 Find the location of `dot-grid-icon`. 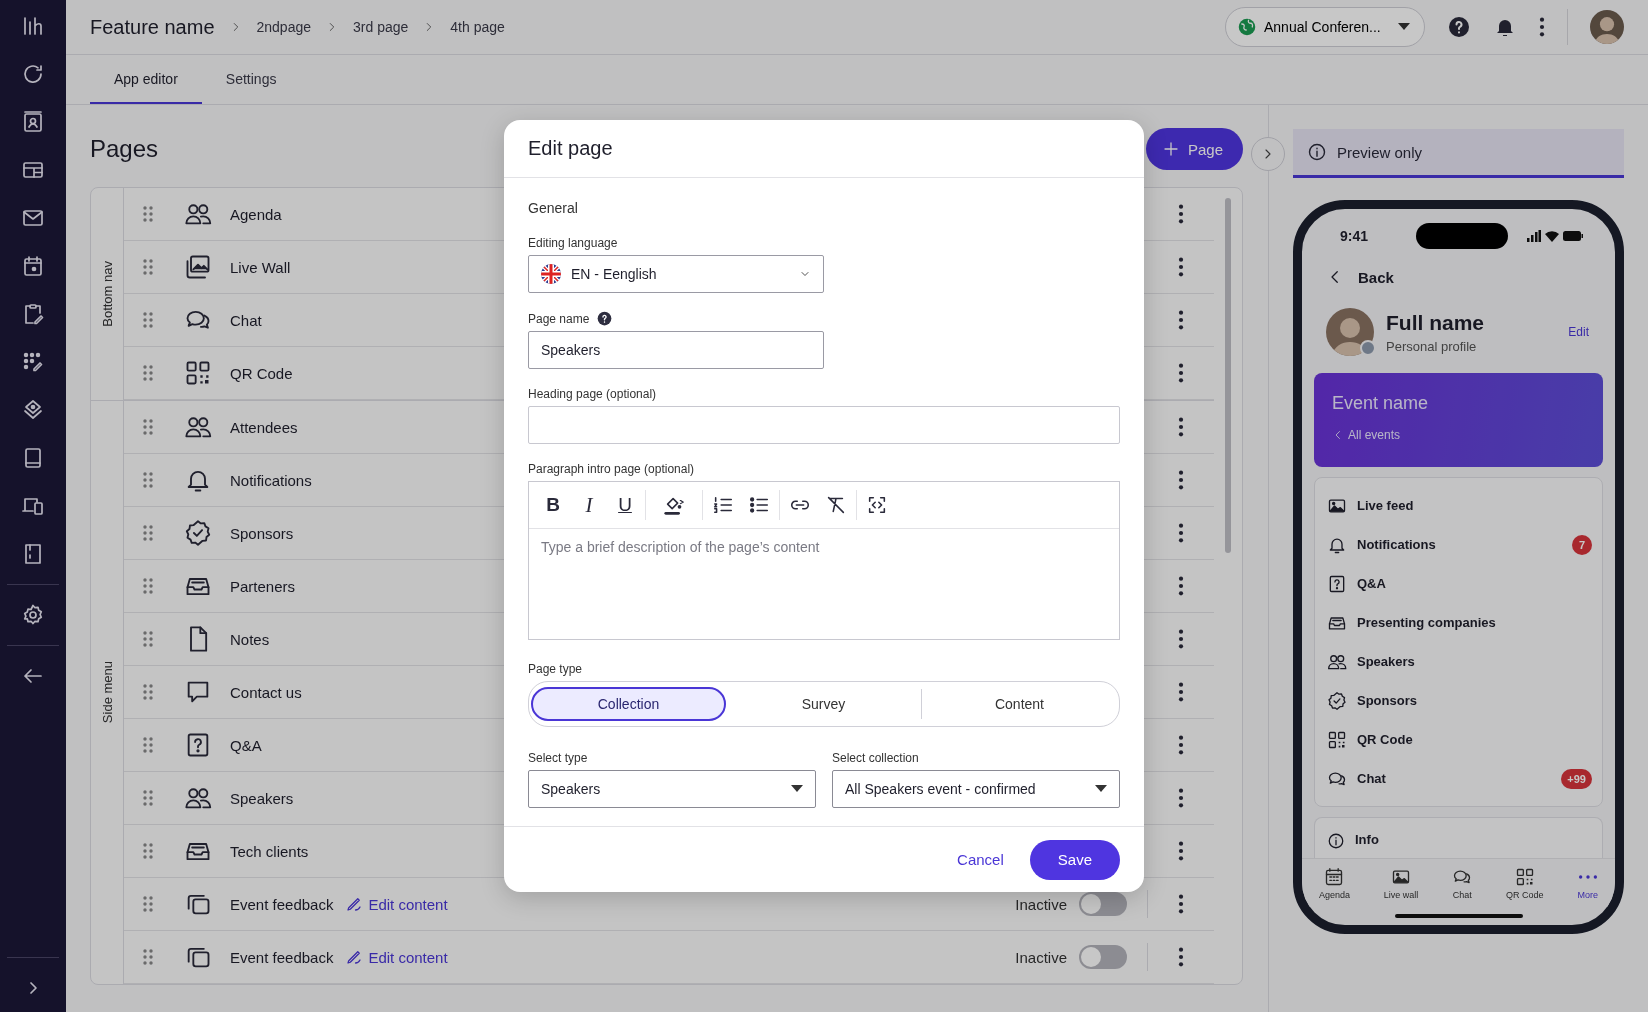

dot-grid-icon is located at coordinates (33, 362).